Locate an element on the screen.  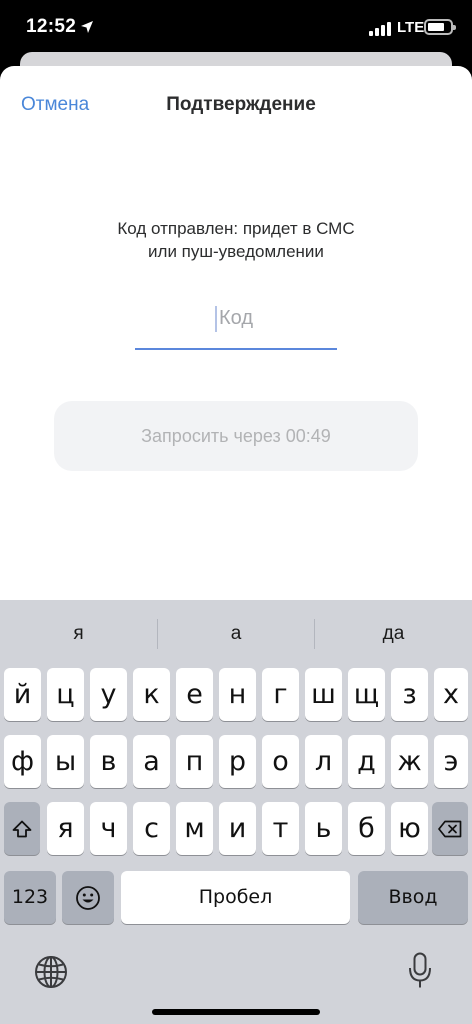
key-letter: л is located at coordinates (323, 761).